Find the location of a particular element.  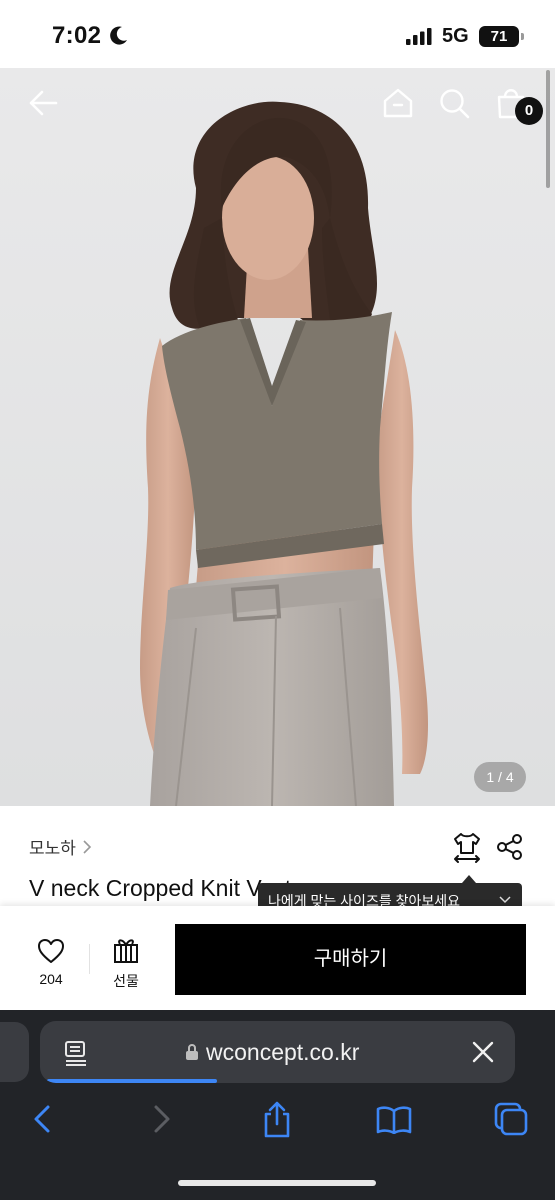

lock-icon is located at coordinates (192, 1052).